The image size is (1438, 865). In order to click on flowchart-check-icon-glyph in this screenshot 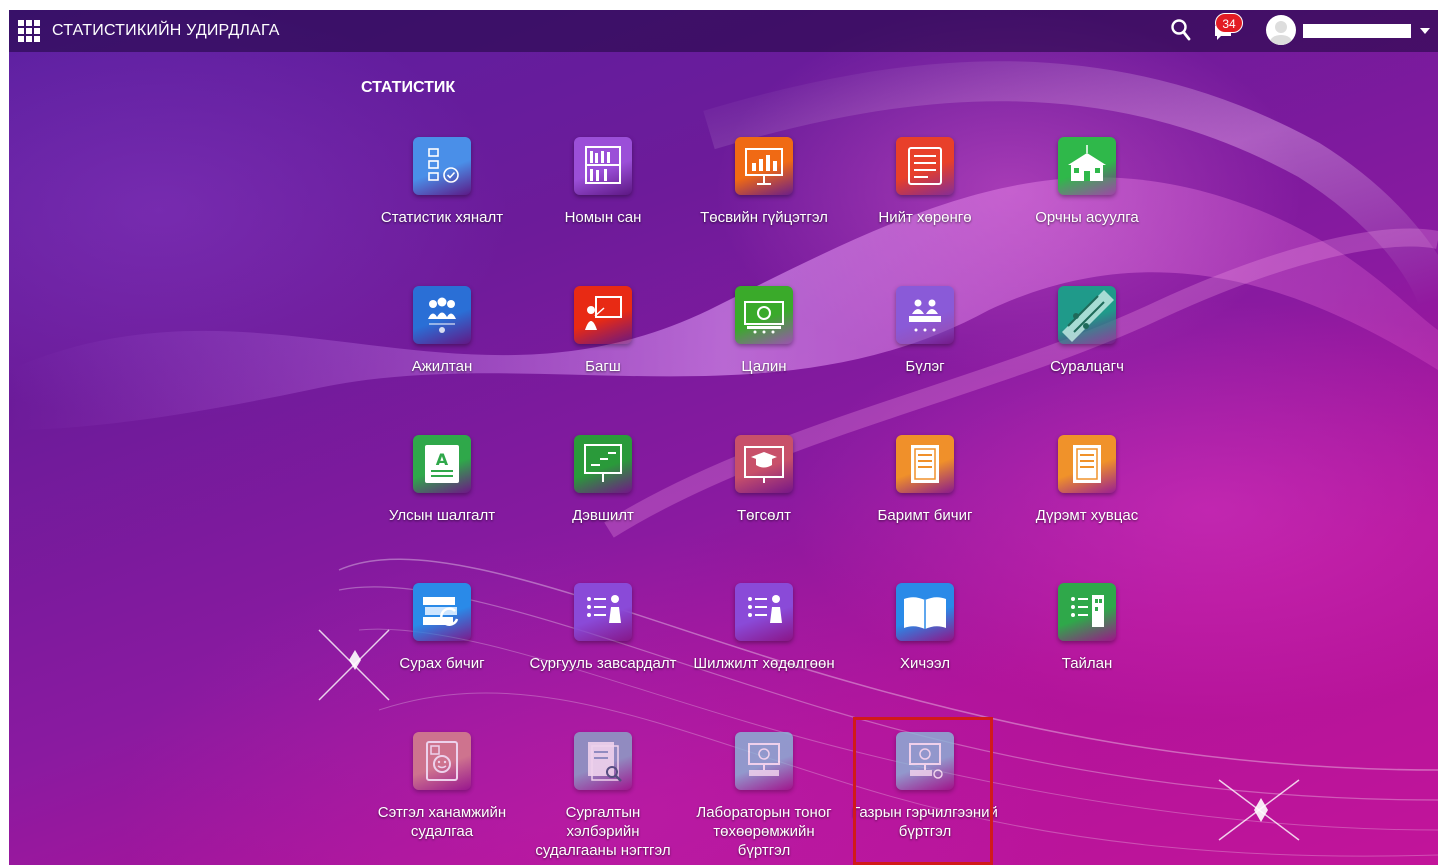, I will do `click(443, 165)`.